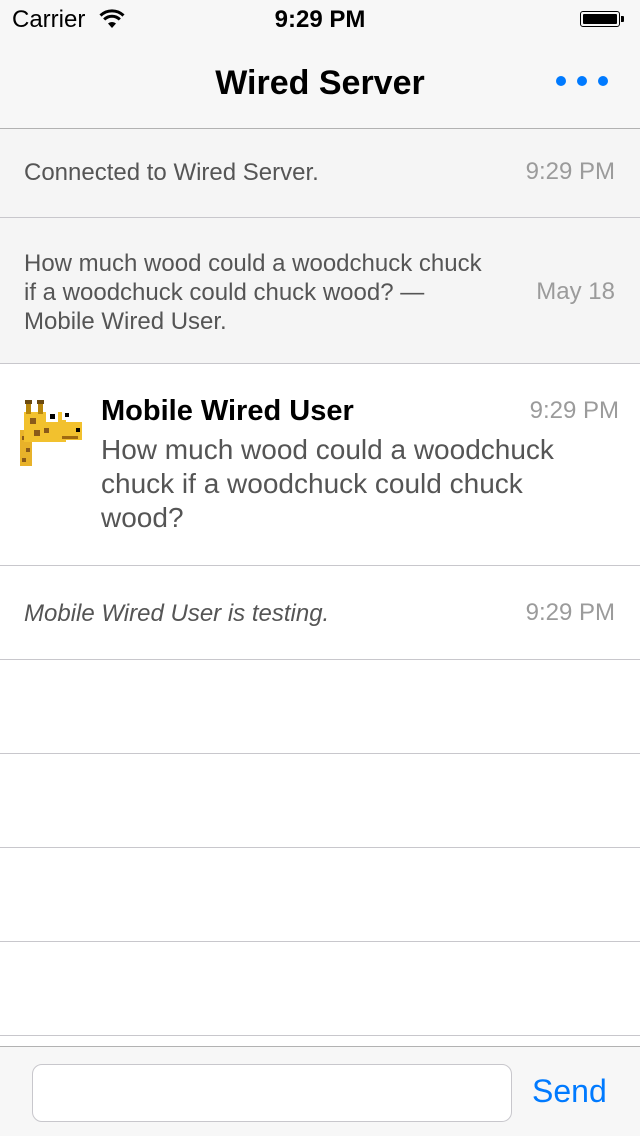  I want to click on giraffe-avatar-icon, so click(51, 433).